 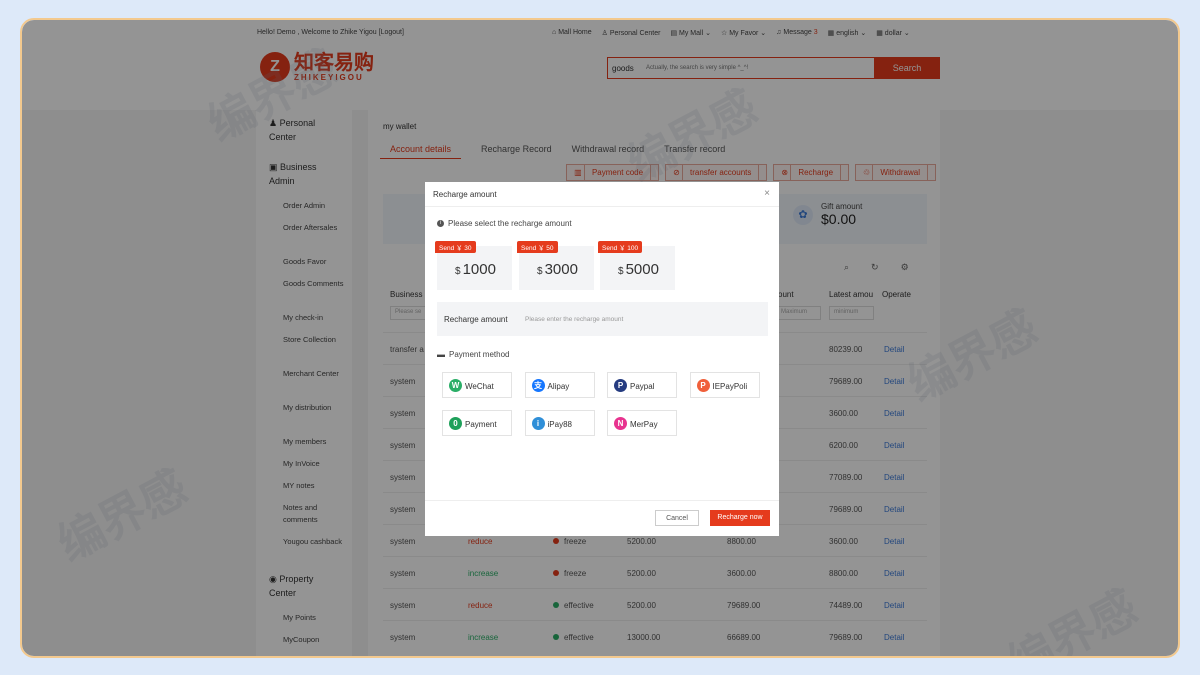 I want to click on amount-number: 3000, so click(x=561, y=269).